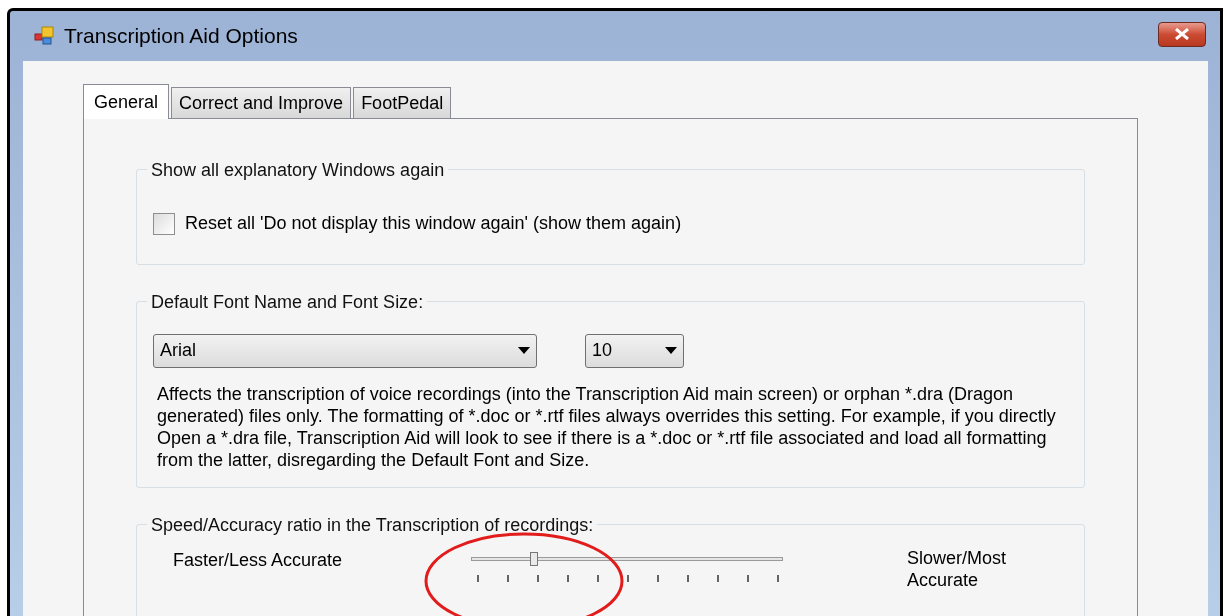  I want to click on tab: General, so click(126, 101).